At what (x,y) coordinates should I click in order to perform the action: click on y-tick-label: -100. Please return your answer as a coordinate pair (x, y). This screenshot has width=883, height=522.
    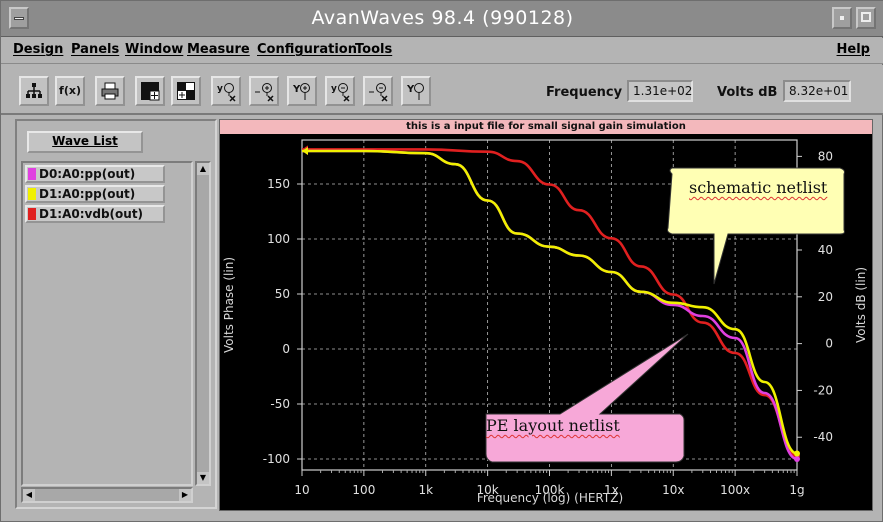
    Looking at the image, I should click on (276, 459).